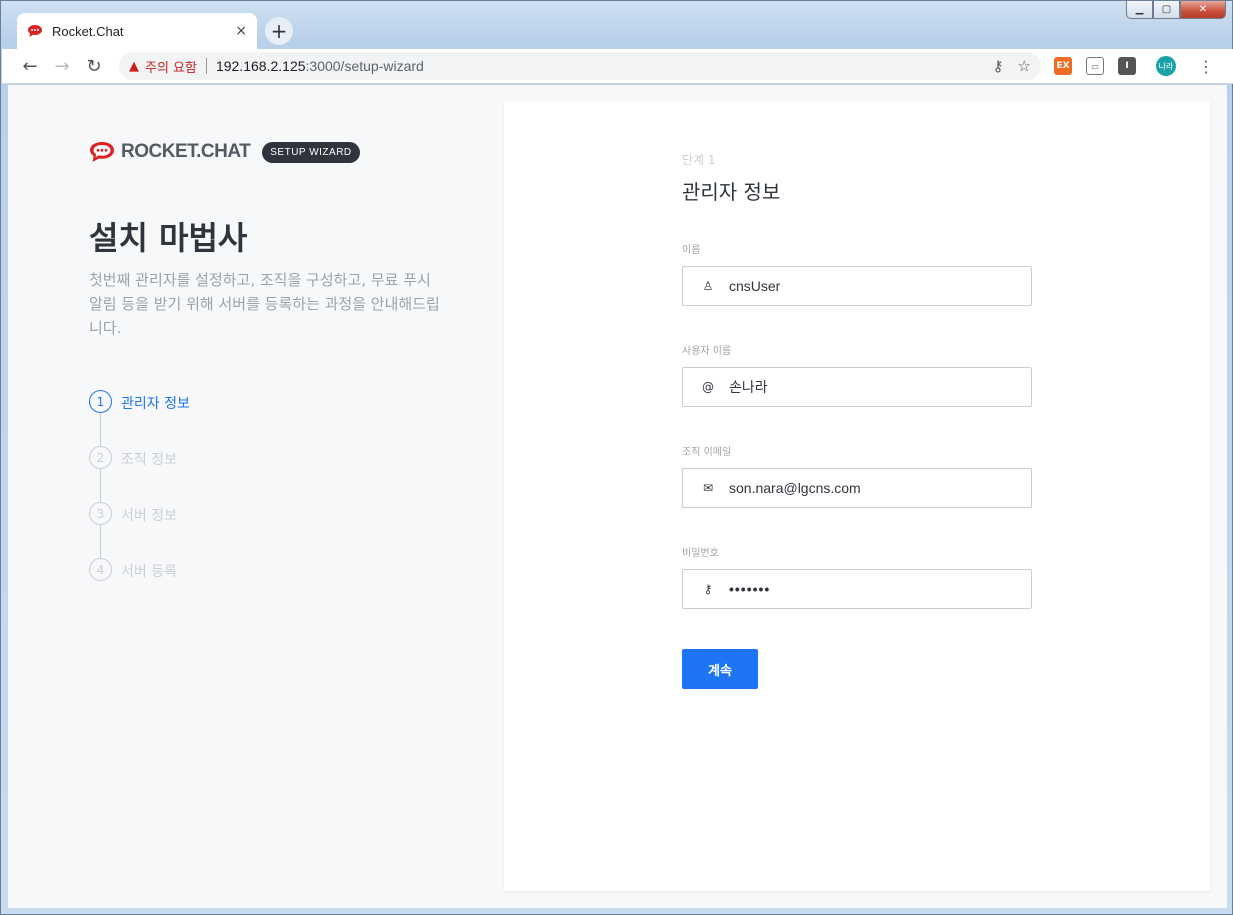  Describe the element at coordinates (750, 589) in the screenshot. I see `field-value: •••••••` at that location.